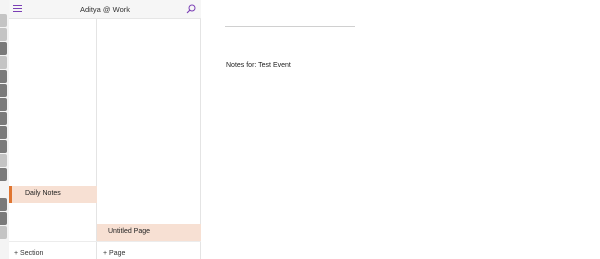  I want to click on section-item-label: Daily Notes, so click(43, 193).